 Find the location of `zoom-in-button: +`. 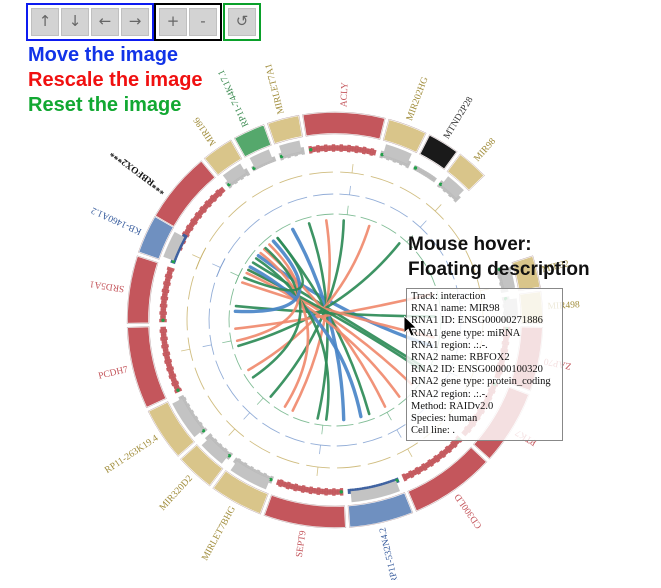

zoom-in-button: + is located at coordinates (173, 22).